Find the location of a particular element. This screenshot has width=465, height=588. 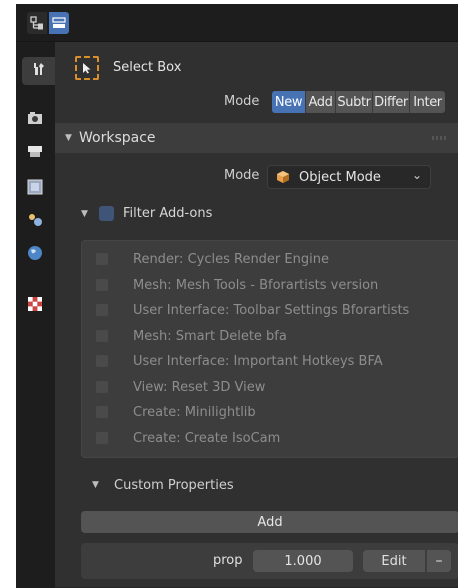

addon-label: Create: Create IsoCam is located at coordinates (207, 438).